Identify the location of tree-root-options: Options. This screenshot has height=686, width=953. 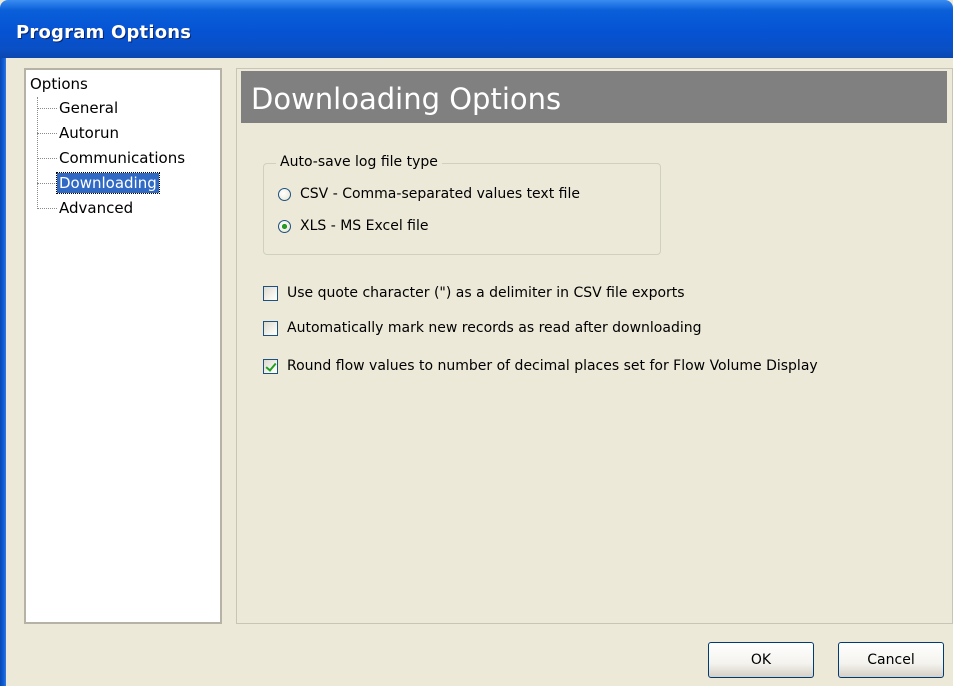
(59, 84).